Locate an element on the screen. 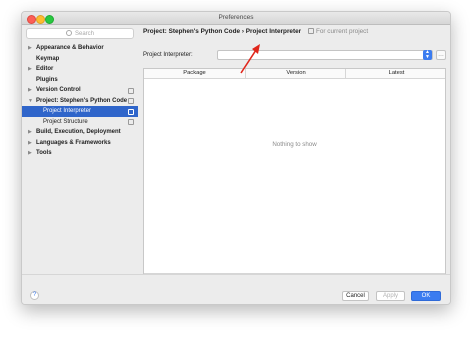 This screenshot has width=470, height=337. column-header-latest: Latest is located at coordinates (396, 73).